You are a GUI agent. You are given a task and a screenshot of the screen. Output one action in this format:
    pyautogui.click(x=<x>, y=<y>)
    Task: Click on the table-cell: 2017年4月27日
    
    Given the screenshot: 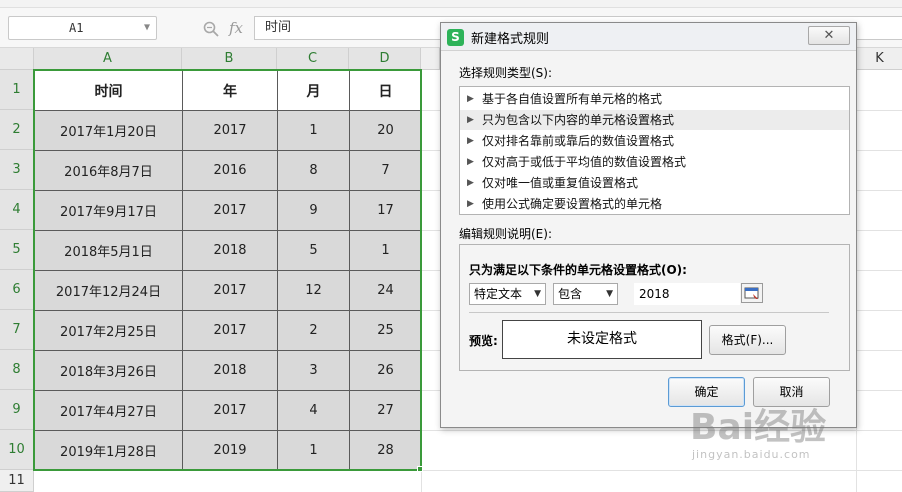 What is the action you would take?
    pyautogui.click(x=108, y=410)
    